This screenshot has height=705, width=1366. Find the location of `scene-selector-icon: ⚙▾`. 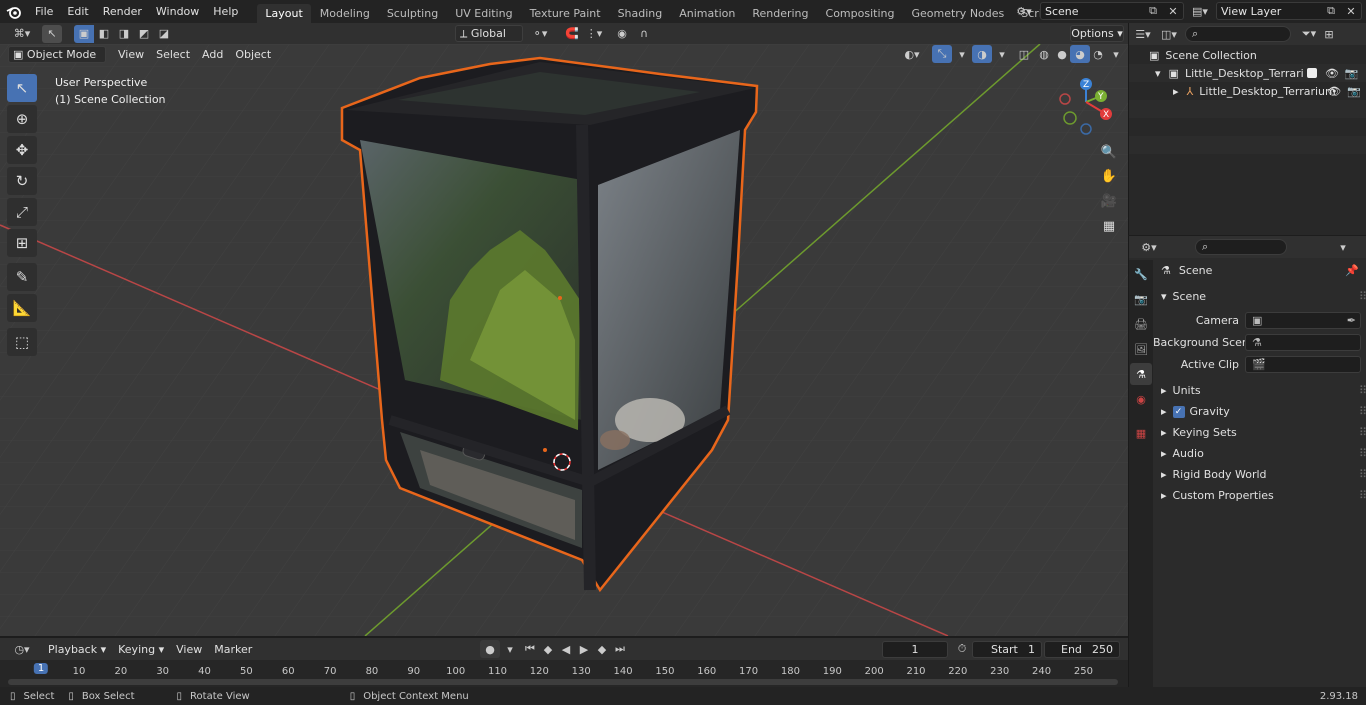

scene-selector-icon: ⚙▾ is located at coordinates (1024, 11).